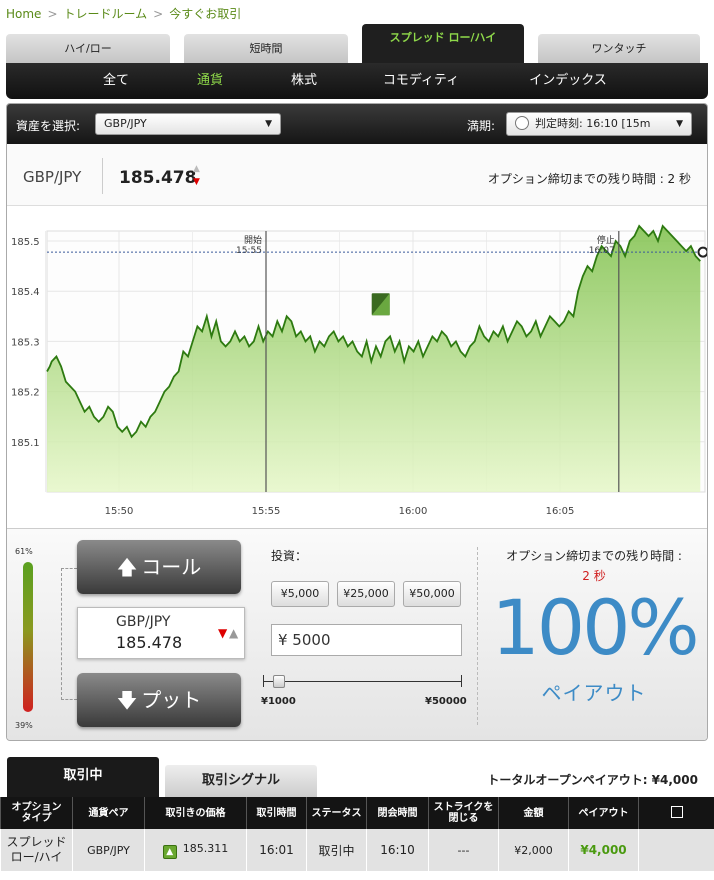 The image size is (714, 880). I want to click on y-tick-label: 185.1, so click(25, 443).